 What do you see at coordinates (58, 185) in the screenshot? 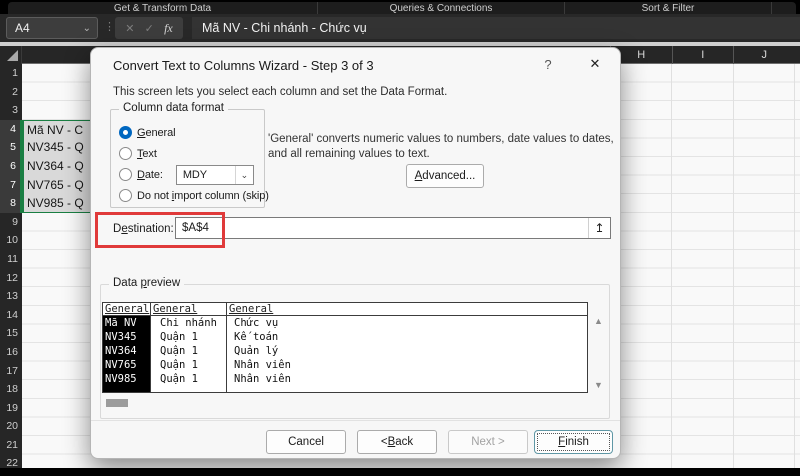
I see `cell-A7: NV765 - Q` at bounding box center [58, 185].